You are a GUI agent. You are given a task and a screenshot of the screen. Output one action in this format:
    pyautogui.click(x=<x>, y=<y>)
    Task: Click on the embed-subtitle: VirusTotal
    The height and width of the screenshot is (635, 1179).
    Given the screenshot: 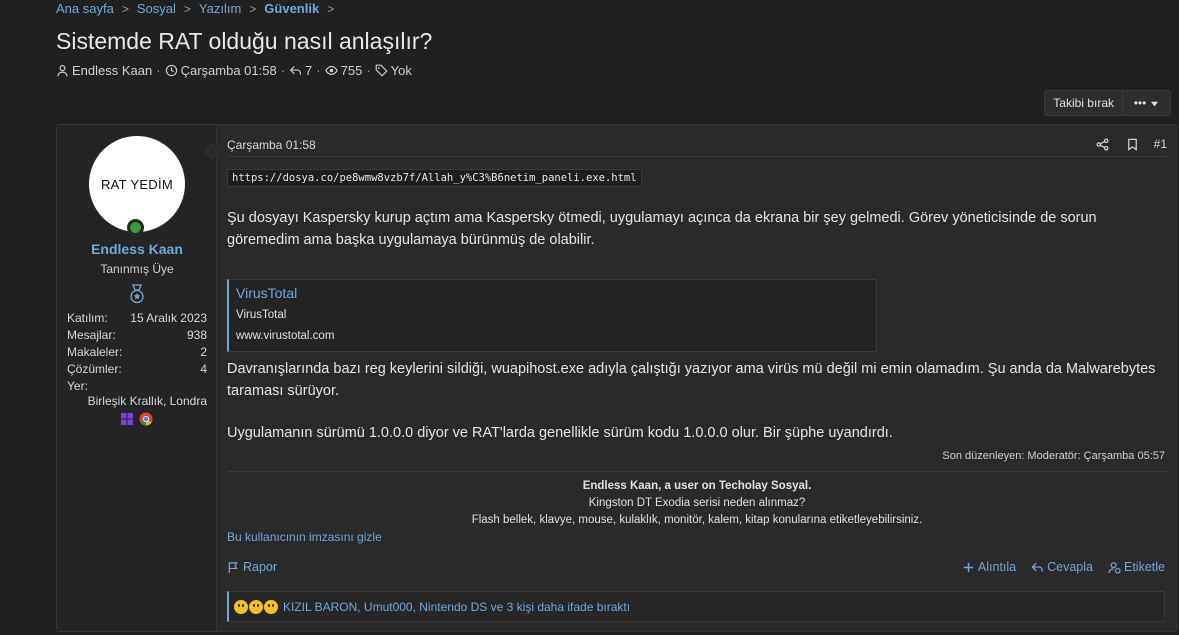 What is the action you would take?
    pyautogui.click(x=261, y=315)
    